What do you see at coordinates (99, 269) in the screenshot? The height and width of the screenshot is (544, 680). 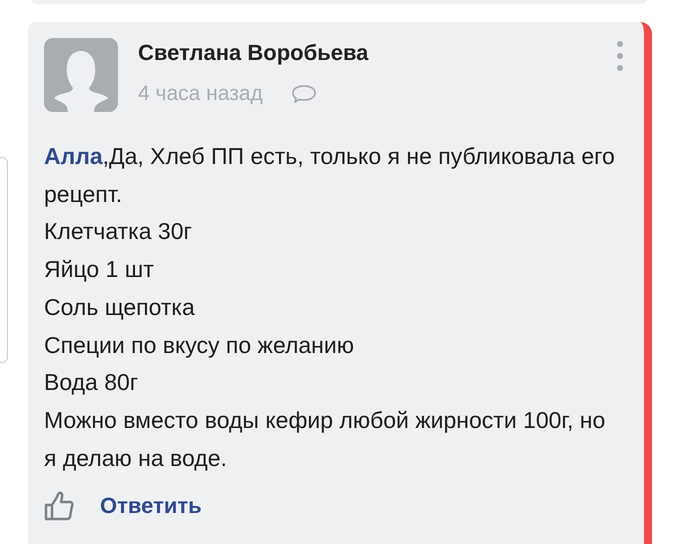 I see `comment-text: Яйцо 1 шт` at bounding box center [99, 269].